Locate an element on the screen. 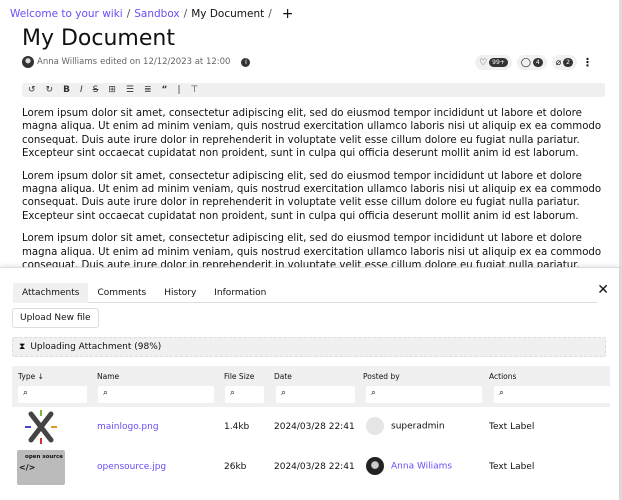 This screenshot has height=500, width=622. italic-icon: I is located at coordinates (81, 90).